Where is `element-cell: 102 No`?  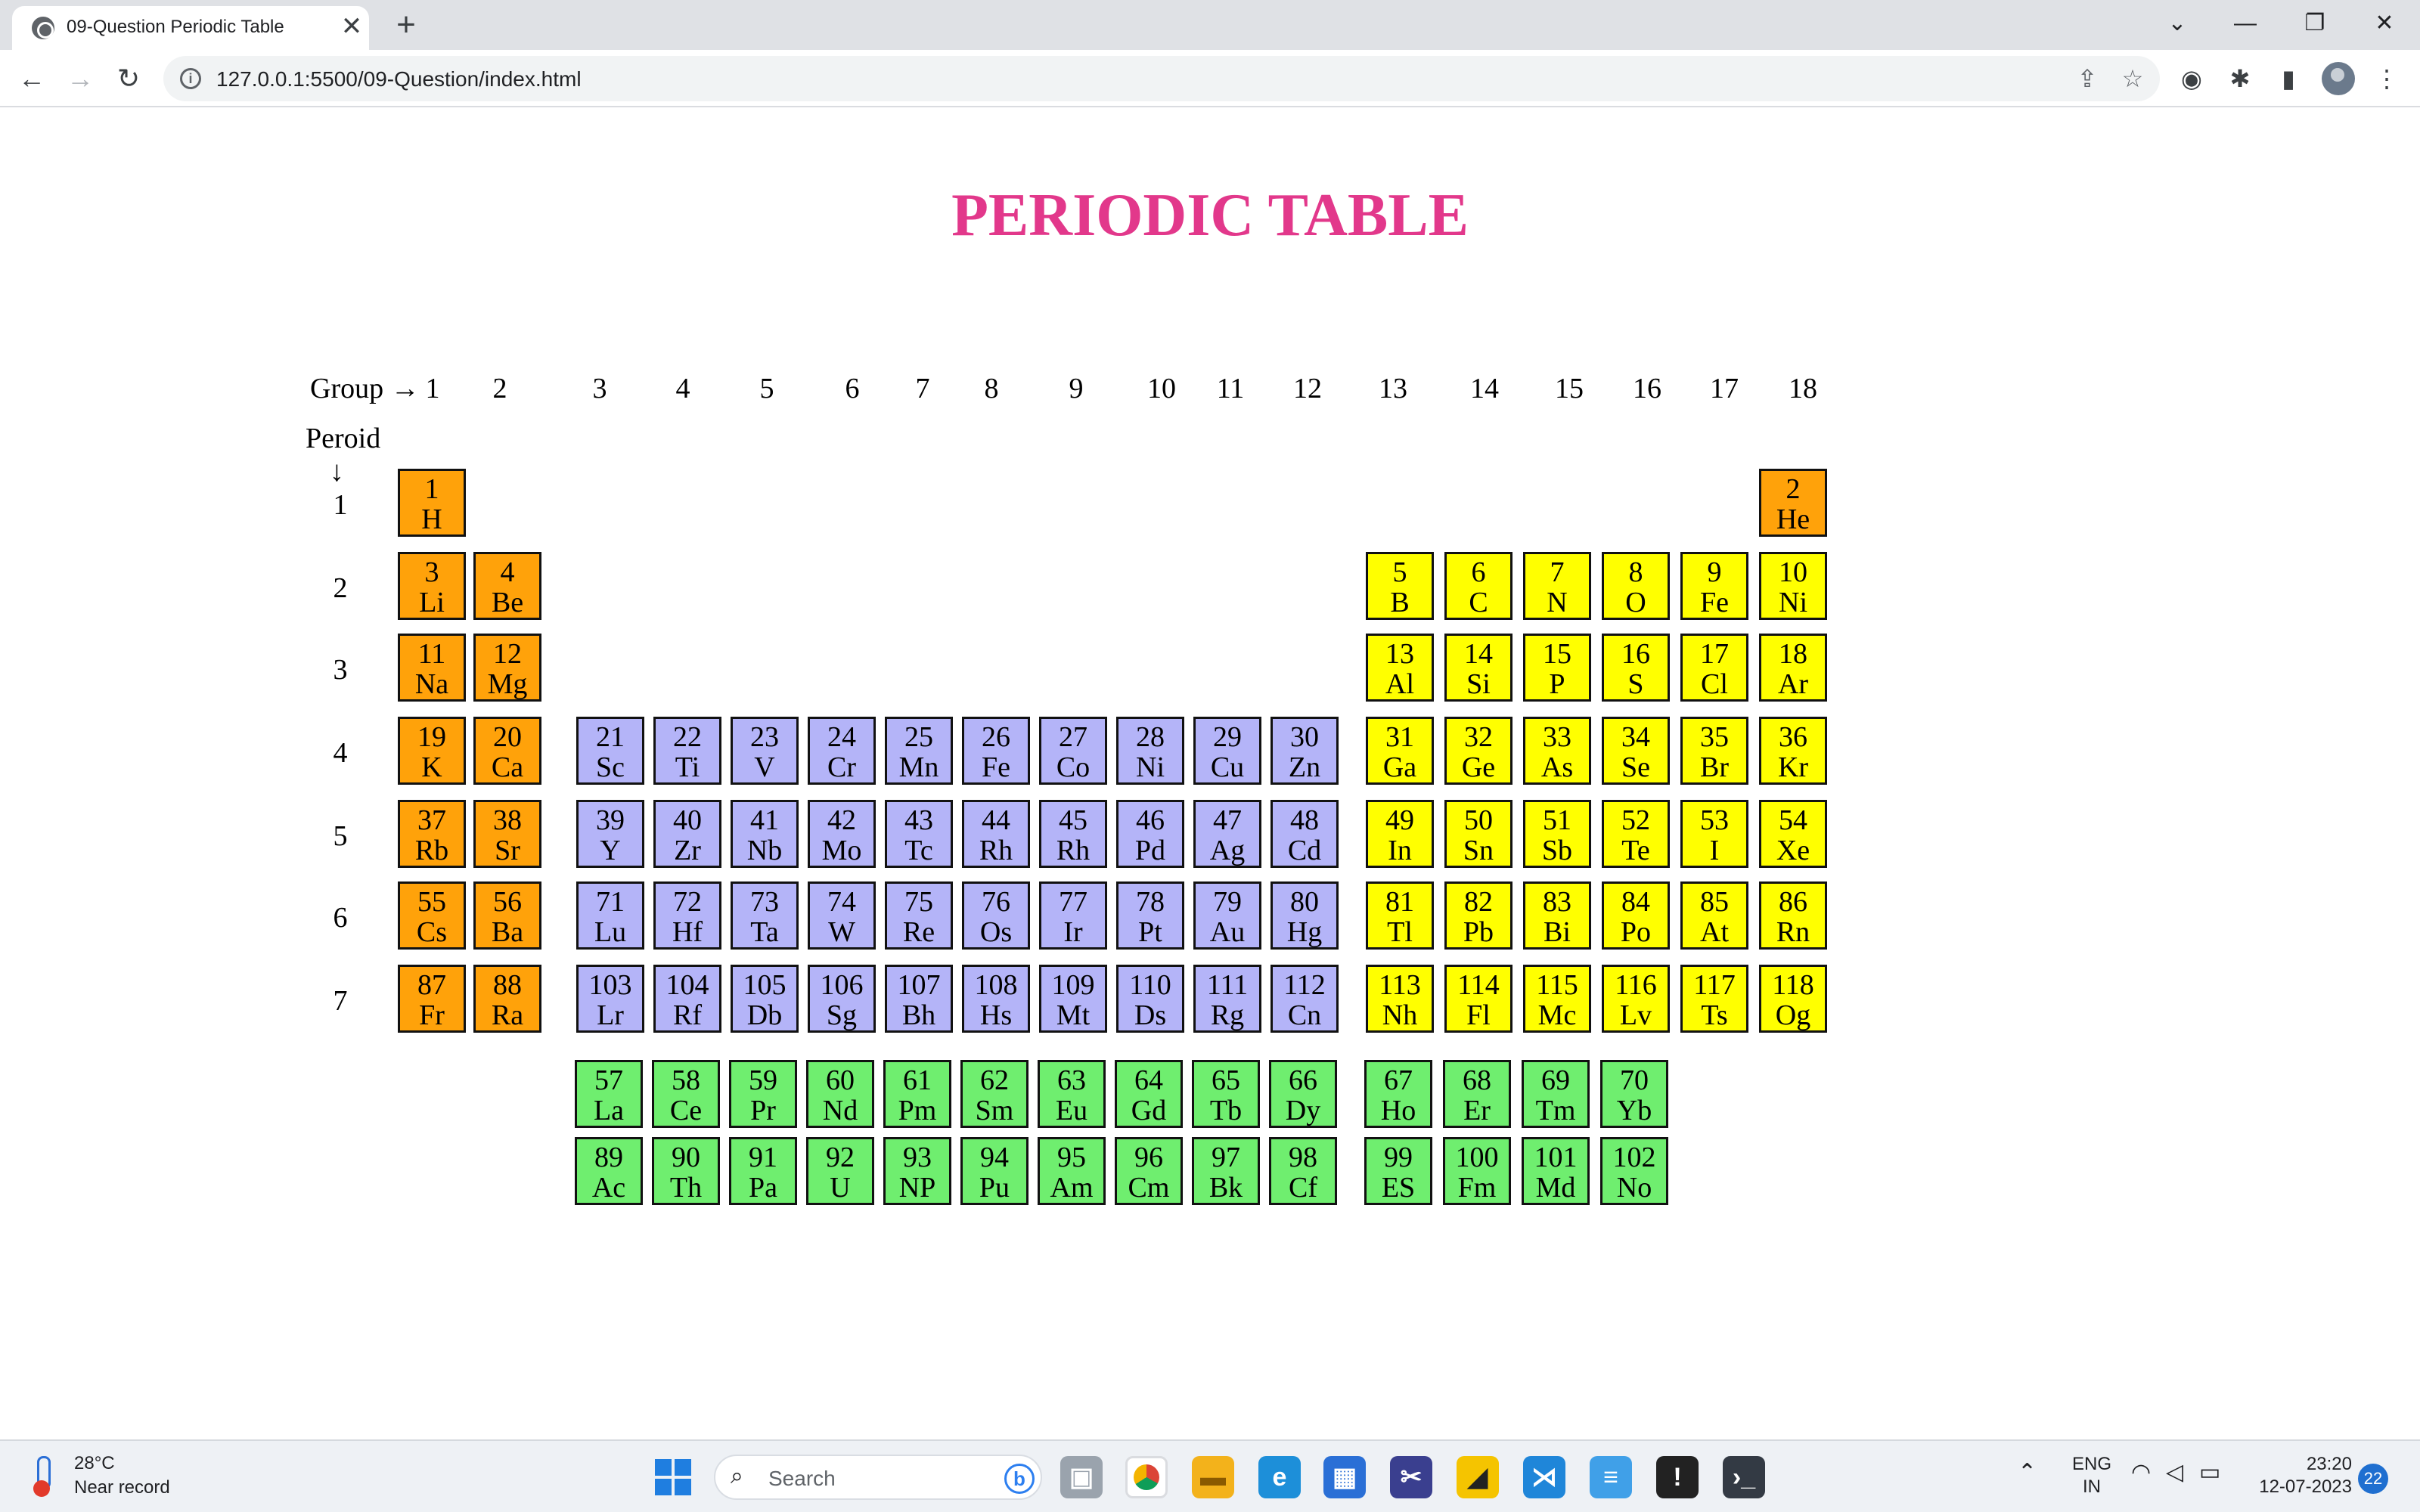 element-cell: 102 No is located at coordinates (1634, 1171).